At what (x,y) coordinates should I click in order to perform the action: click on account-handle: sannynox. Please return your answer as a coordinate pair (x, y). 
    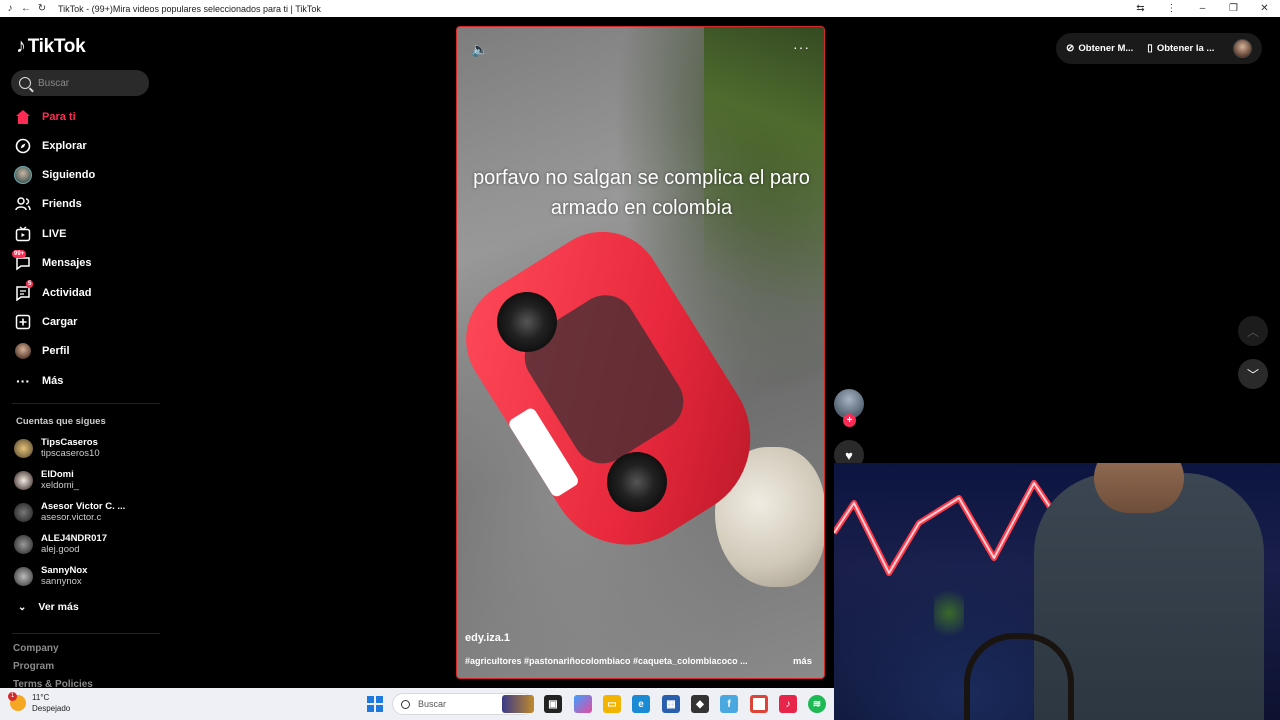
    Looking at the image, I should click on (61, 581).